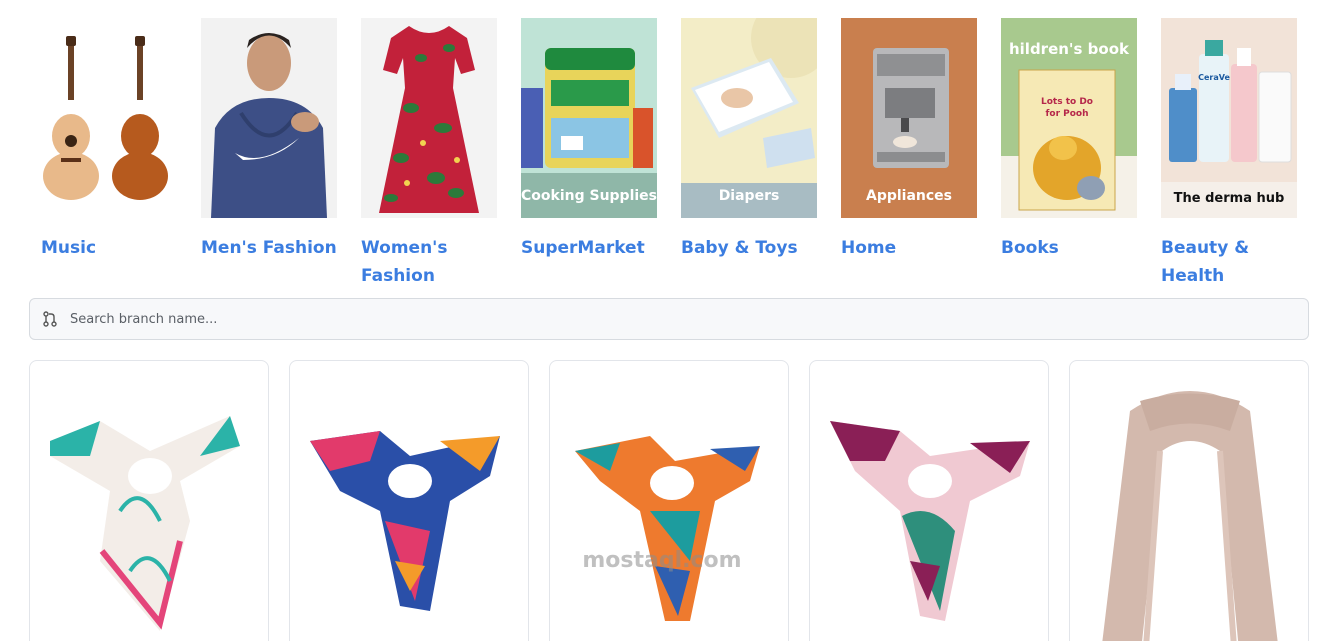 This screenshot has width=1325, height=641. Describe the element at coordinates (589, 248) in the screenshot. I see `category-label: SuperMarket` at that location.